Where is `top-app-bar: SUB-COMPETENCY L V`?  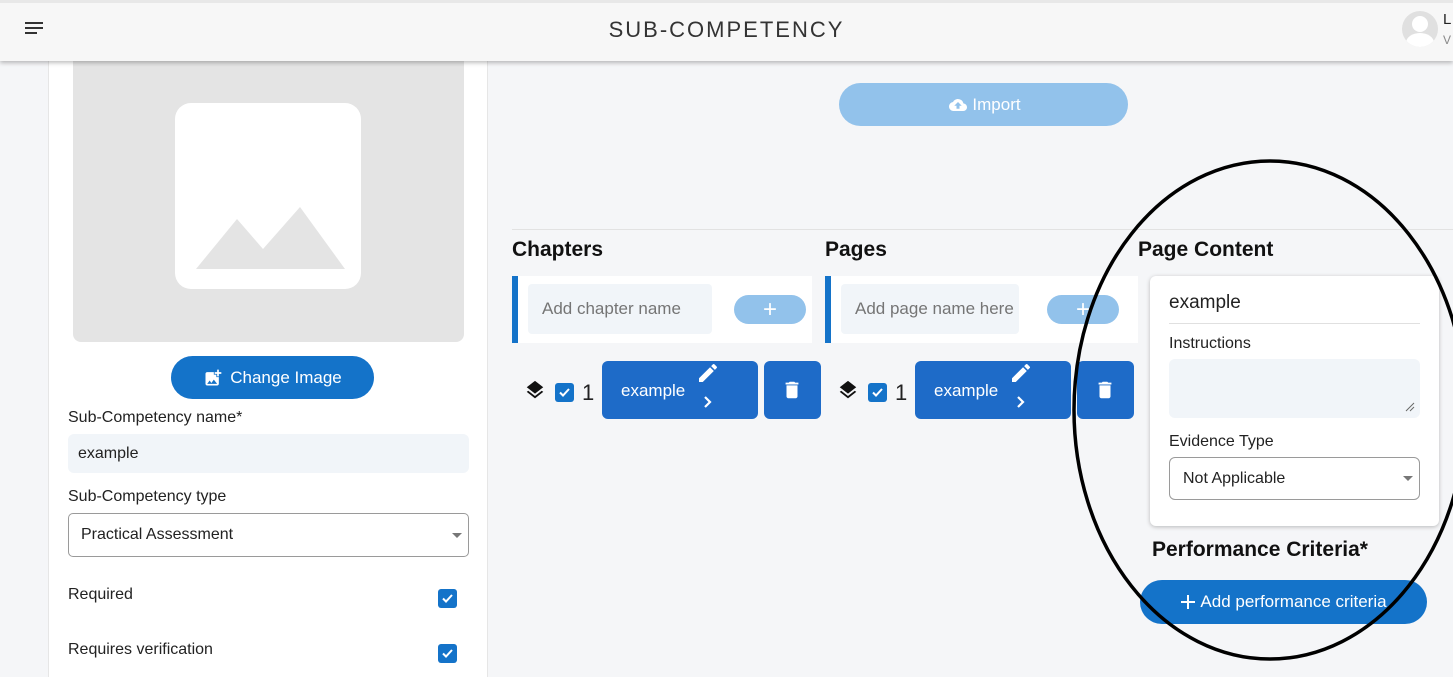 top-app-bar: SUB-COMPETENCY L V is located at coordinates (726, 30).